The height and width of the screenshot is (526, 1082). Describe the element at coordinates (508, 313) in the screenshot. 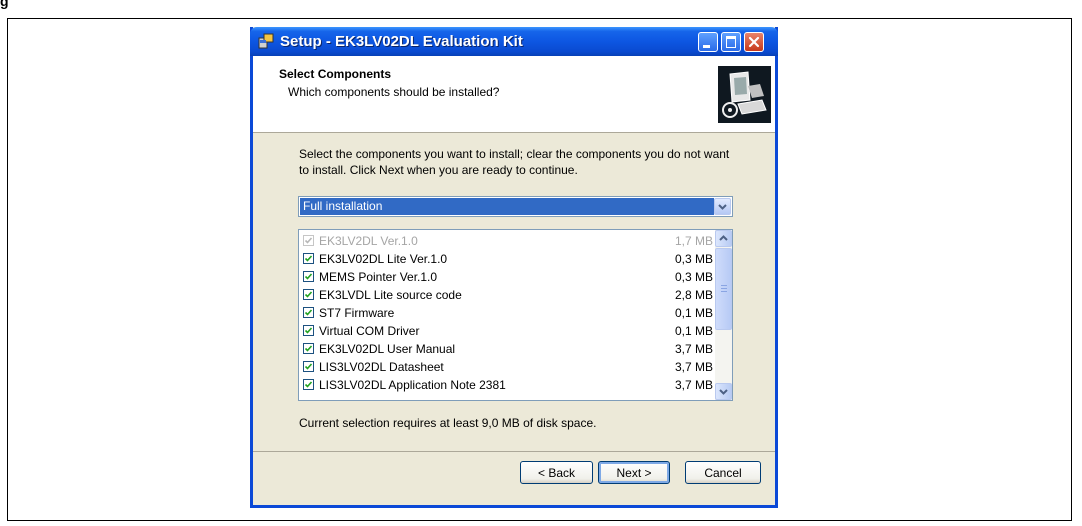

I see `component-row: ST7 Firmware 0,1 MB` at that location.